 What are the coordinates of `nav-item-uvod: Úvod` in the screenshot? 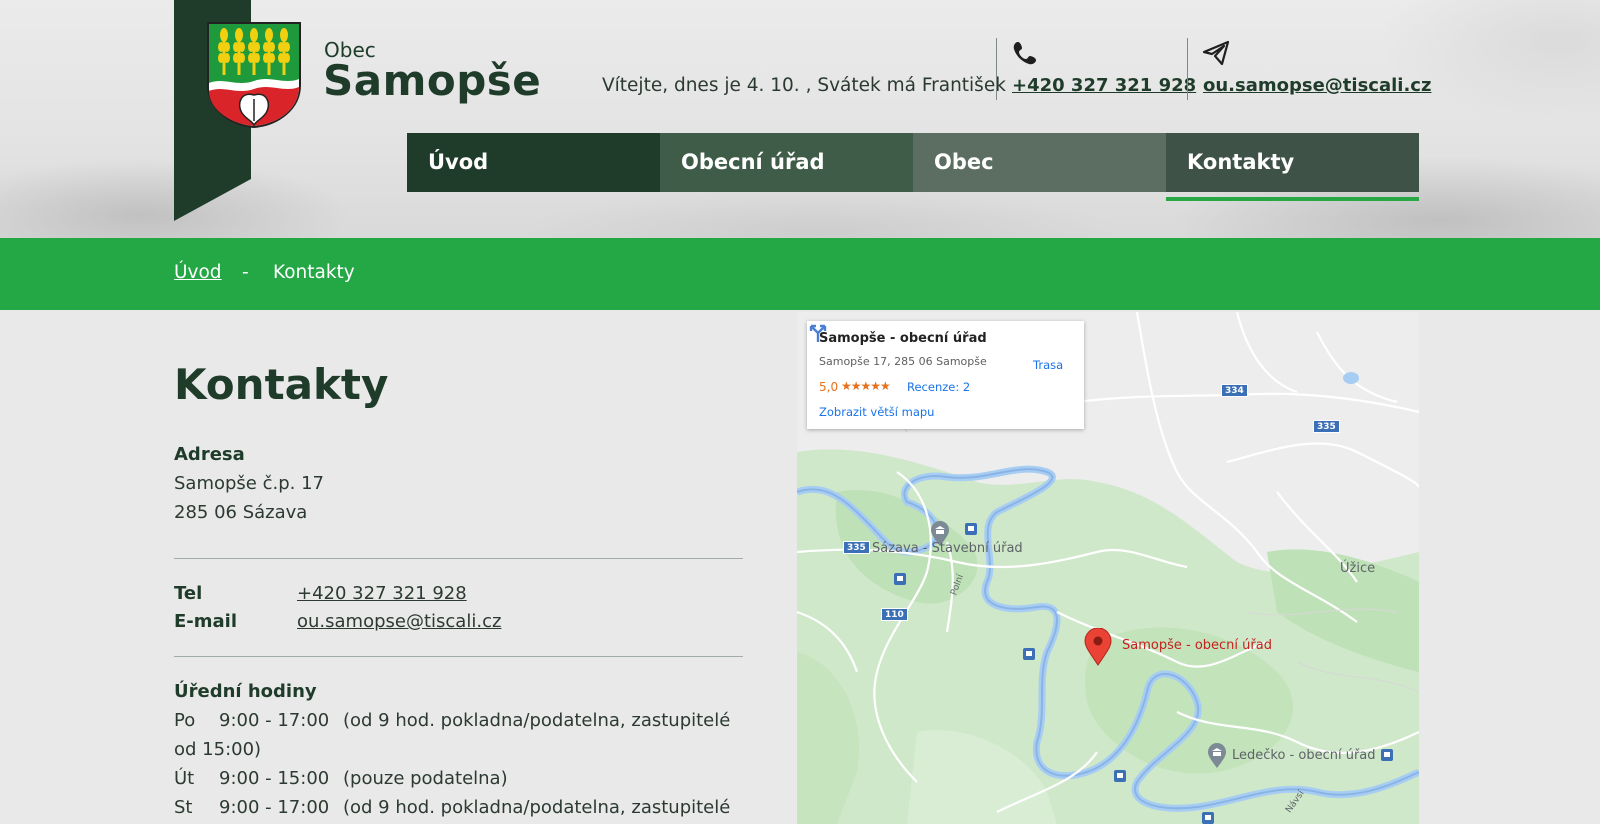 It's located at (533, 162).